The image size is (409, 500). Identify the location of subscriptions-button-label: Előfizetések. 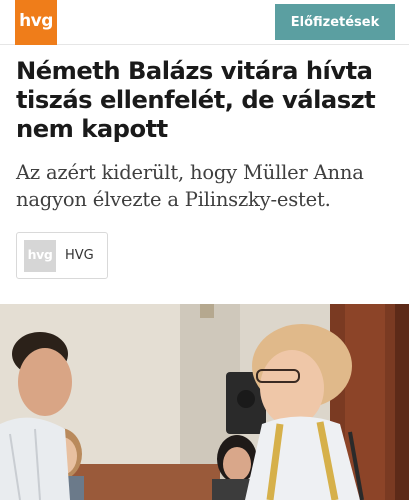
(335, 22).